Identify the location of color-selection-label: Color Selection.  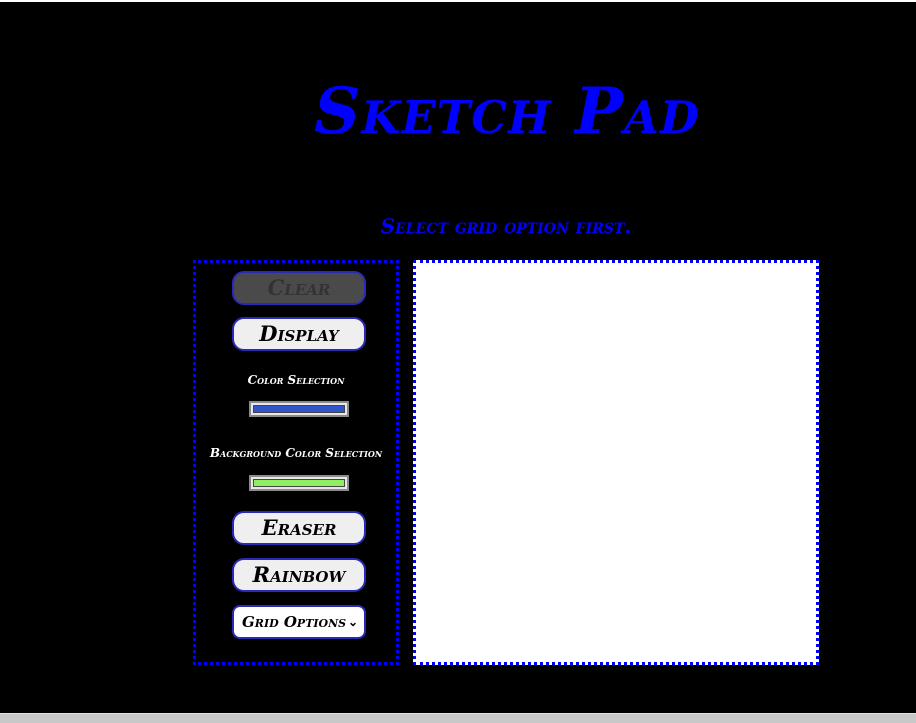
(296, 380).